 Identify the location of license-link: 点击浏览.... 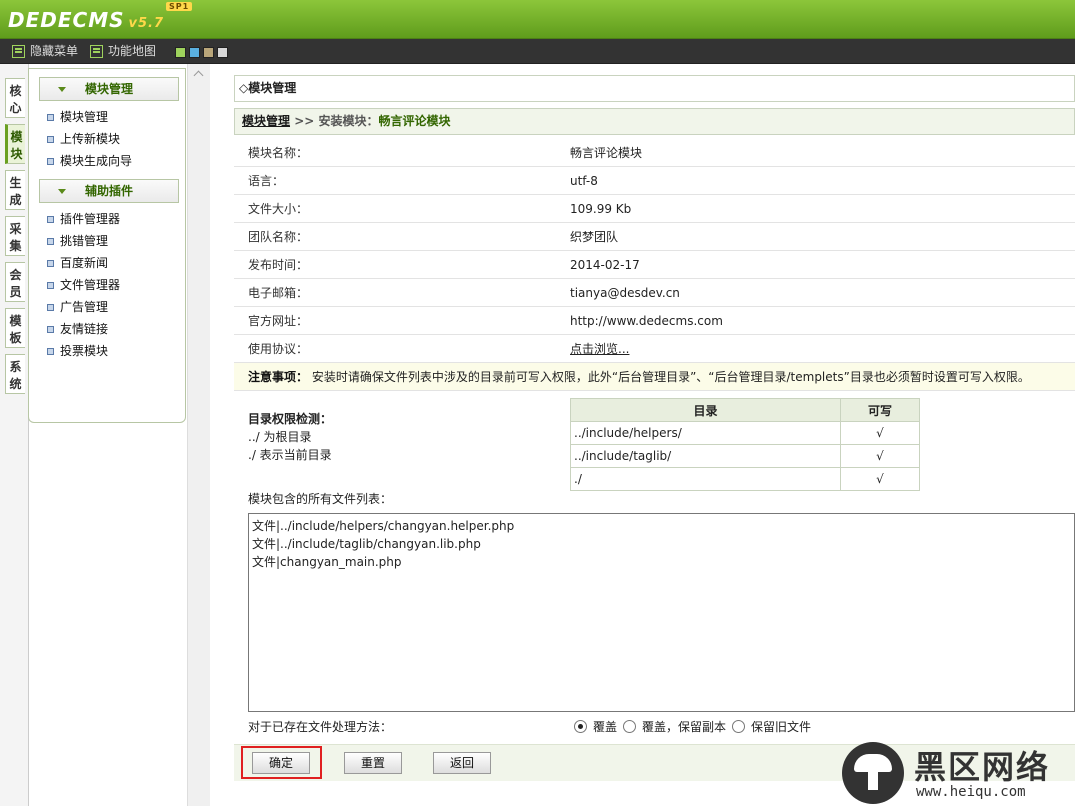
(599, 349).